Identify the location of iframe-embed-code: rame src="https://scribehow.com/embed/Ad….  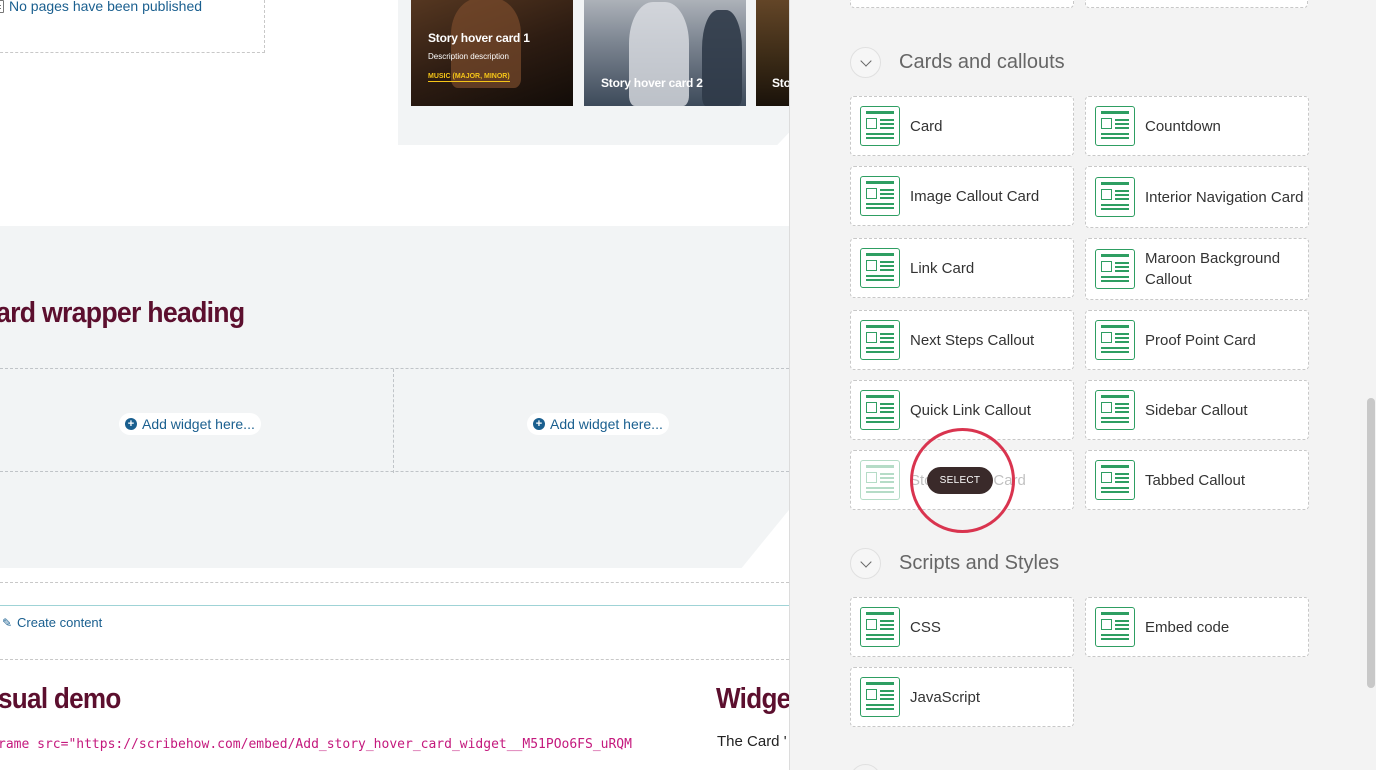
(316, 744).